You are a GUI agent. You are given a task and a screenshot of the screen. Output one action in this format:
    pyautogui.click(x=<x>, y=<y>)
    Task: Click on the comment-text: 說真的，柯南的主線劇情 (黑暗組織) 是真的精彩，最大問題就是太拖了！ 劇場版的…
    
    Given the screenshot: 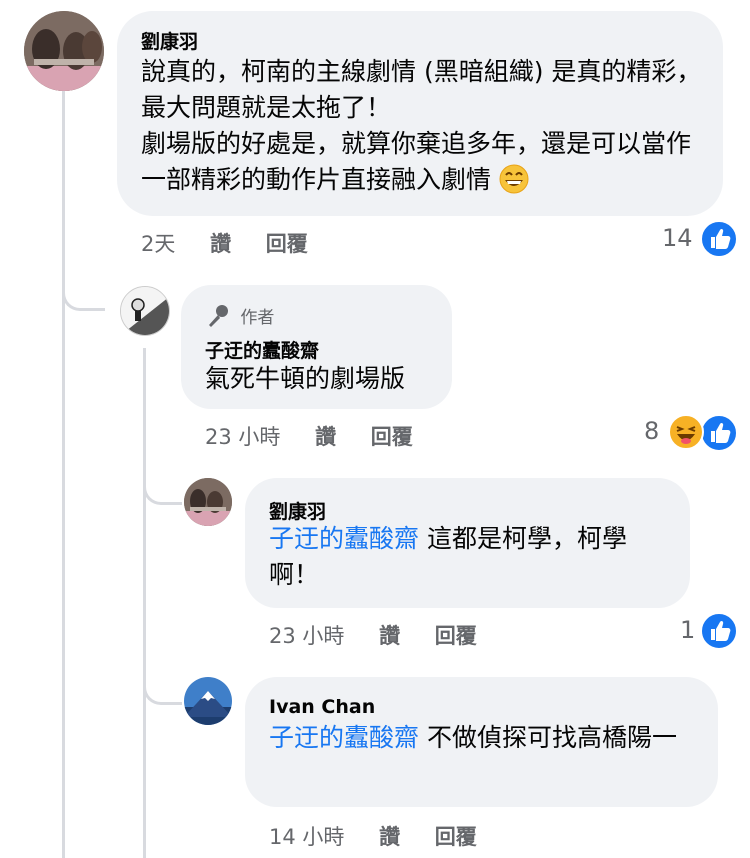 What is the action you would take?
    pyautogui.click(x=423, y=126)
    